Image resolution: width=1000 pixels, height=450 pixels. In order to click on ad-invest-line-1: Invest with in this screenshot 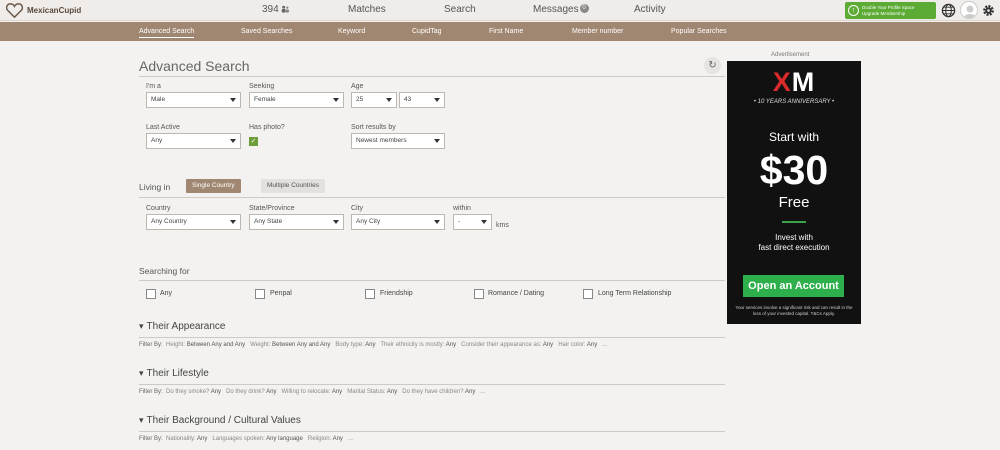, I will do `click(794, 237)`.